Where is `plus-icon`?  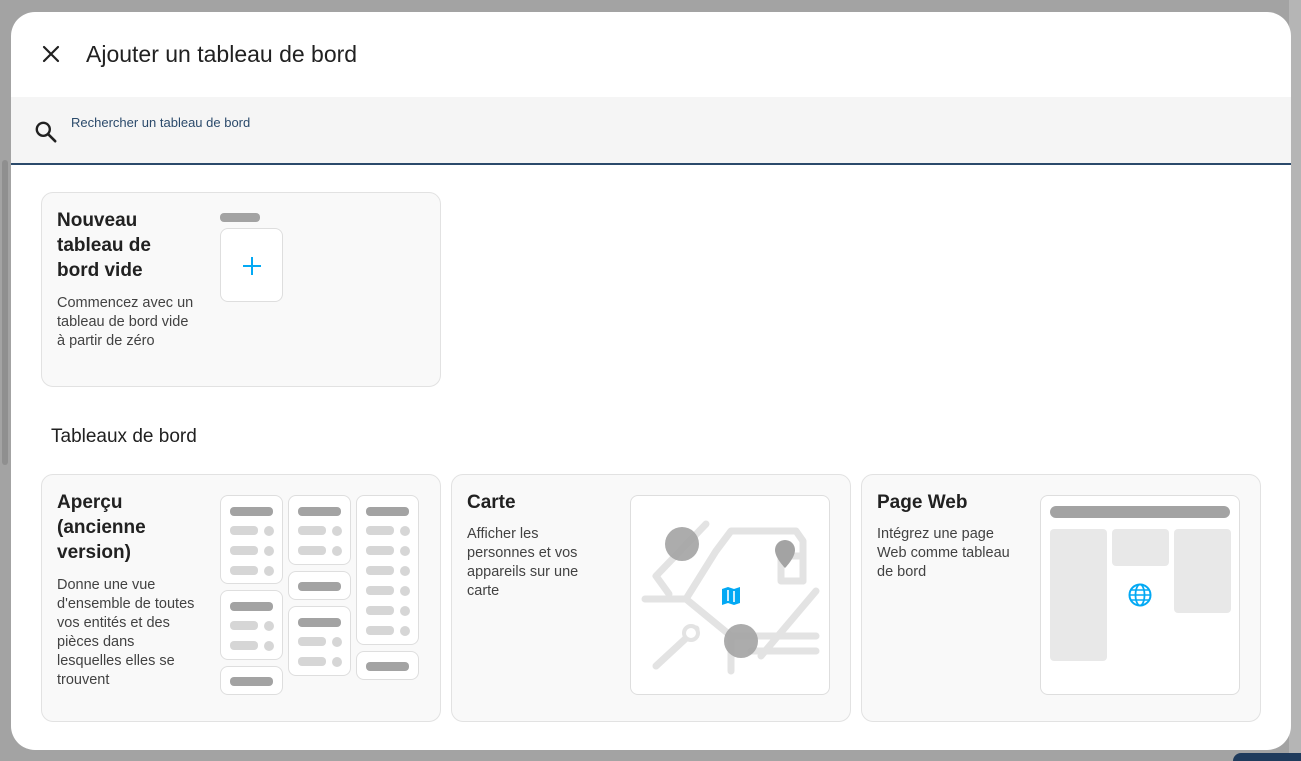
plus-icon is located at coordinates (252, 266).